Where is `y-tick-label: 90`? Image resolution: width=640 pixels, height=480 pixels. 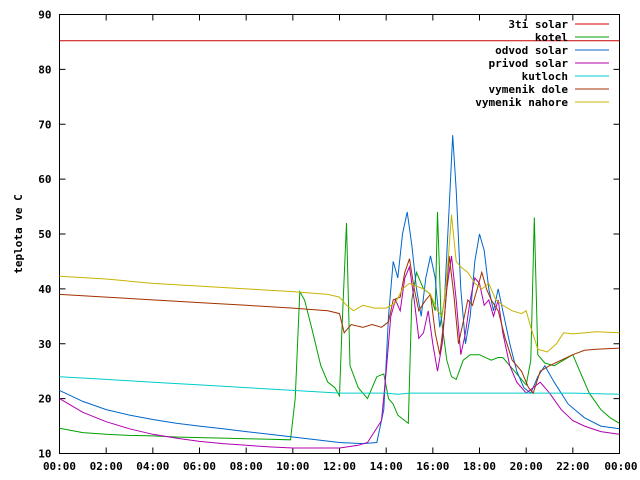
y-tick-label: 90 is located at coordinates (44, 15).